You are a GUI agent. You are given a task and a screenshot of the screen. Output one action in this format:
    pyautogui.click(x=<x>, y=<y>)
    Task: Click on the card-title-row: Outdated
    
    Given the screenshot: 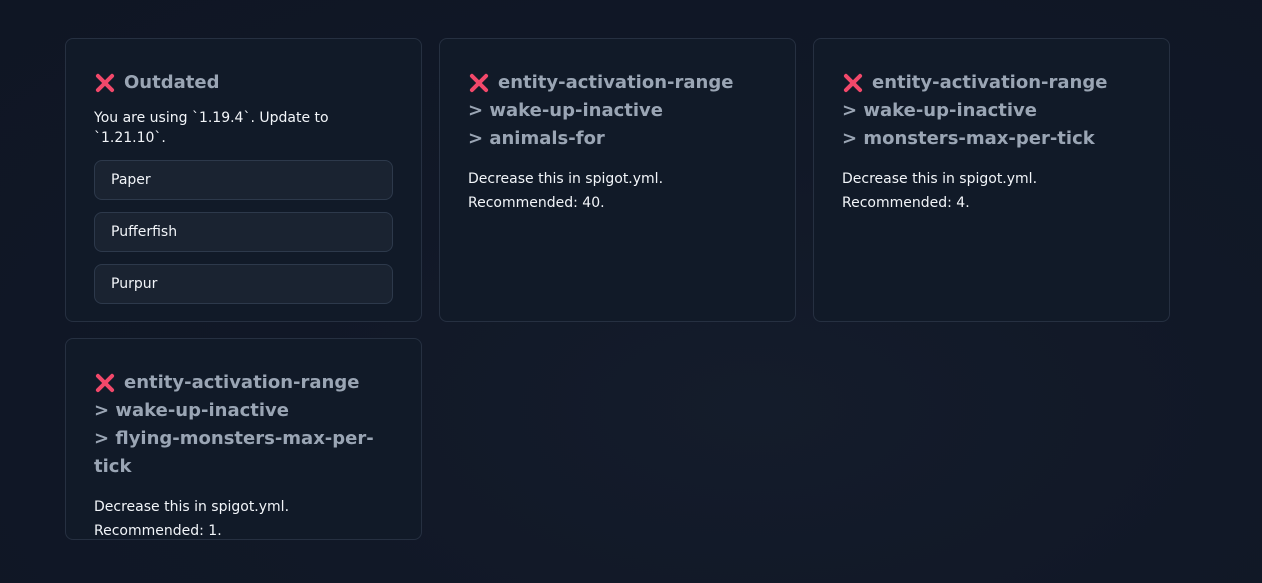 What is the action you would take?
    pyautogui.click(x=243, y=83)
    